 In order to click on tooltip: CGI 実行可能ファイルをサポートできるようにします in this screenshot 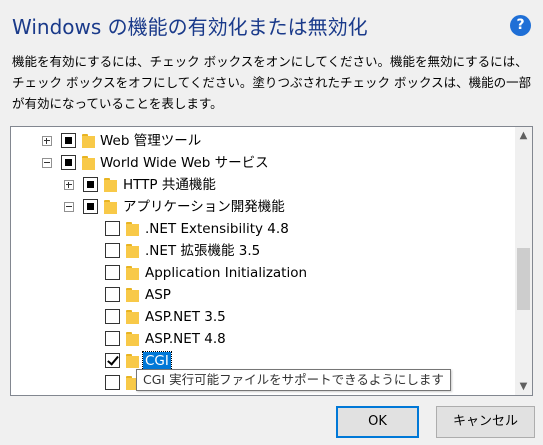, I will do `click(293, 380)`.